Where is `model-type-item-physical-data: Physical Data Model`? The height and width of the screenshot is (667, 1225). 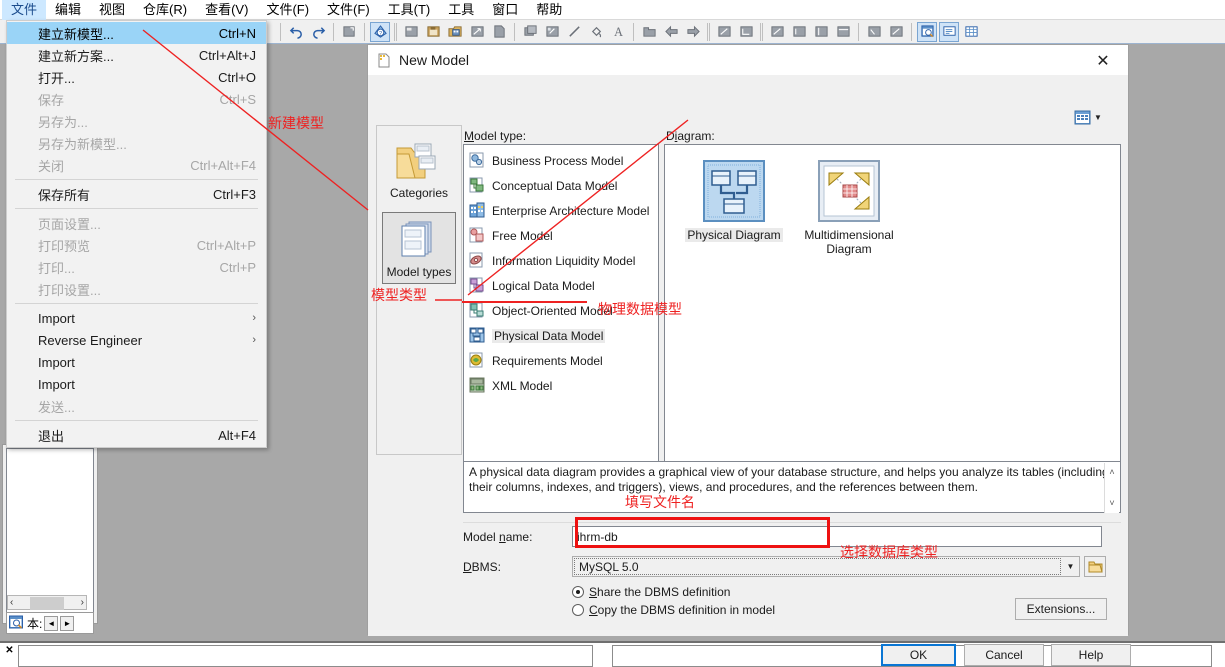
model-type-item-physical-data: Physical Data Model is located at coordinates (562, 335).